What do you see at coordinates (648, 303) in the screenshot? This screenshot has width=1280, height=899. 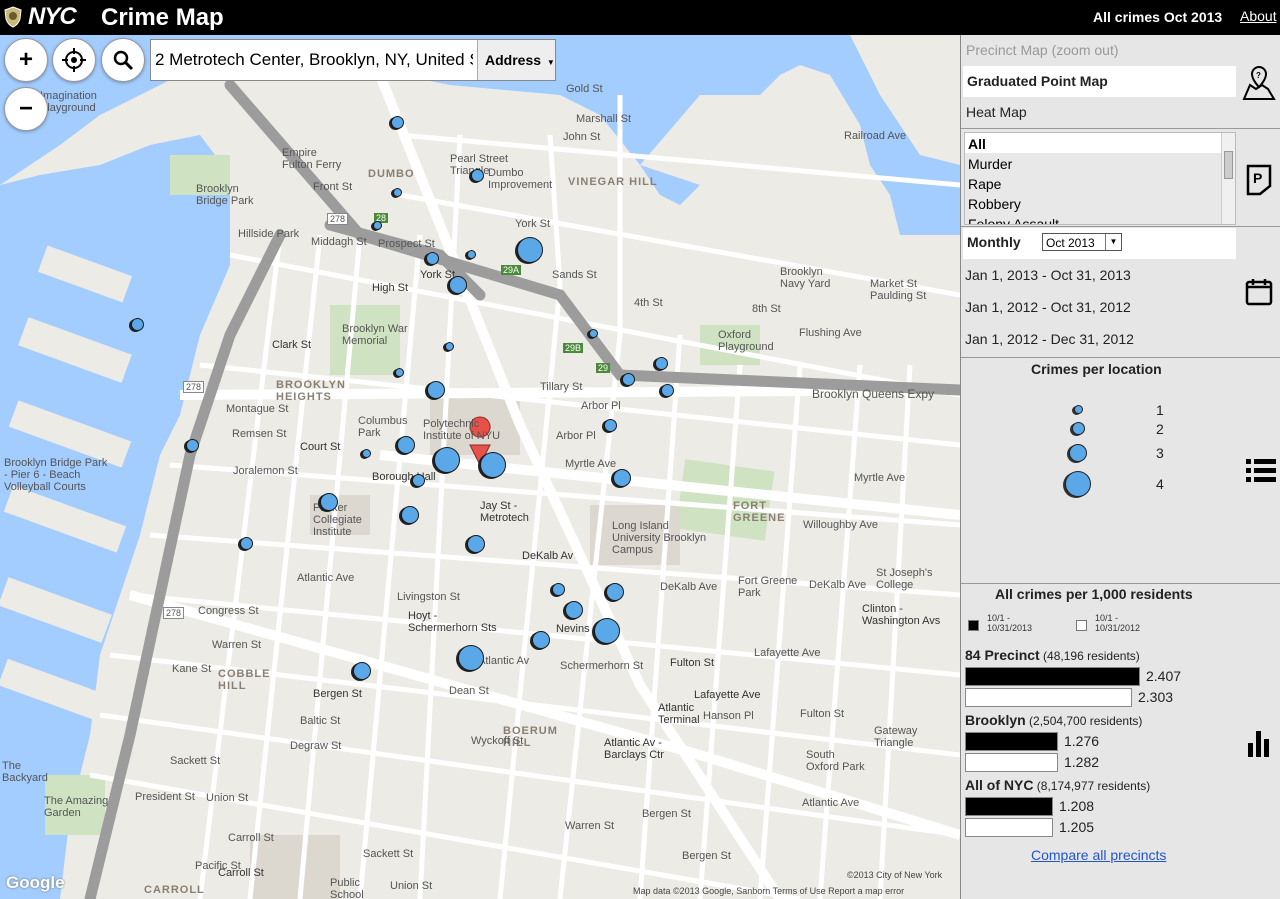 I see `map-label-fourth-st: 4th St` at bounding box center [648, 303].